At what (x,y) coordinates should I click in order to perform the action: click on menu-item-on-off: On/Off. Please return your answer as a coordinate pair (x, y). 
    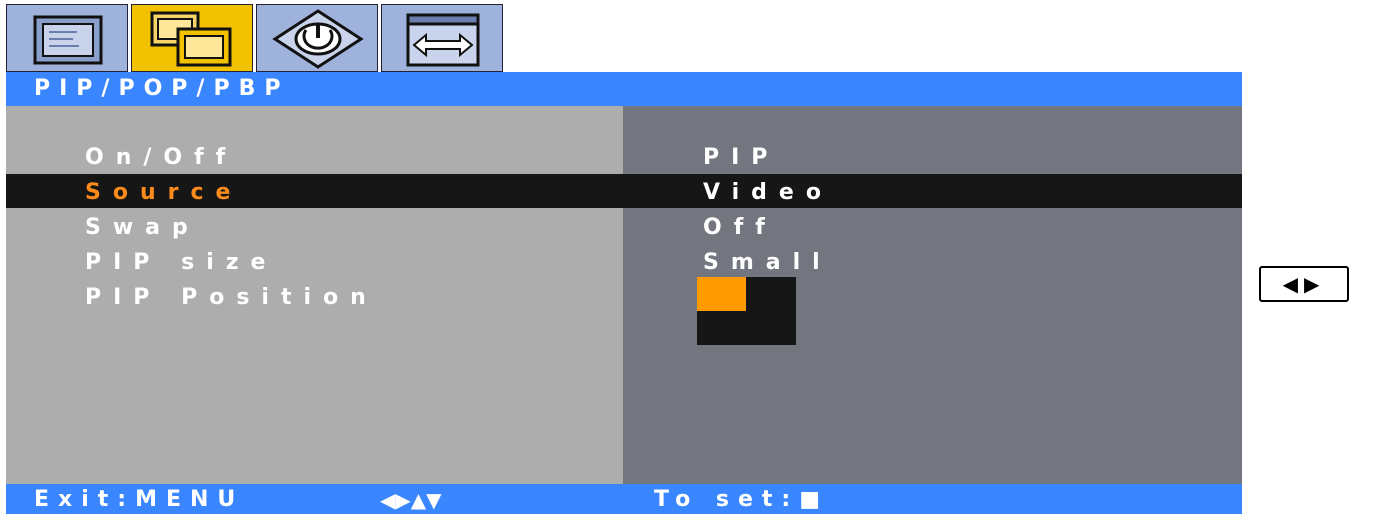
    Looking at the image, I should click on (161, 157).